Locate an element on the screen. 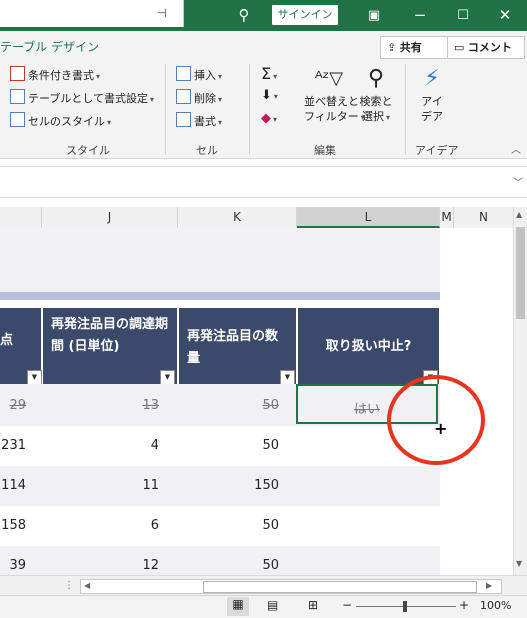  column-header-l: L is located at coordinates (368, 217).